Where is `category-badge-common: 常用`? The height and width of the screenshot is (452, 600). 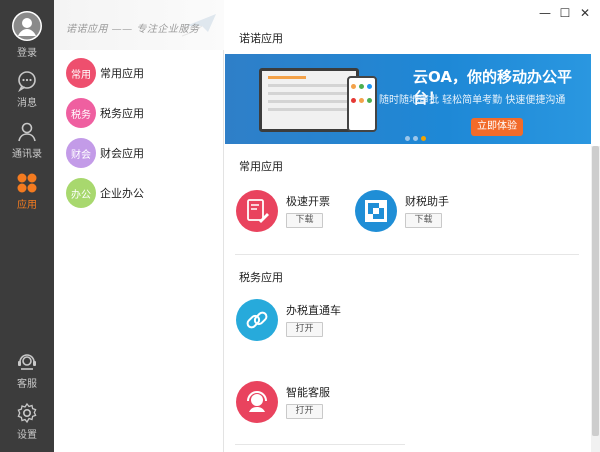 category-badge-common: 常用 is located at coordinates (81, 73).